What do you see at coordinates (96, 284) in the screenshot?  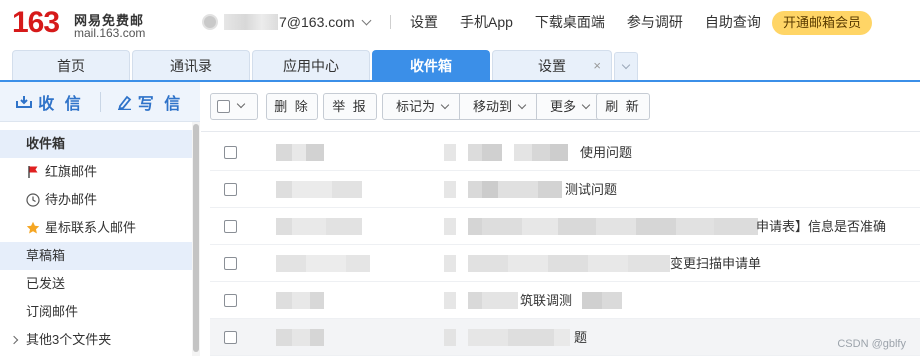 I see `folder-sent: 已发送` at bounding box center [96, 284].